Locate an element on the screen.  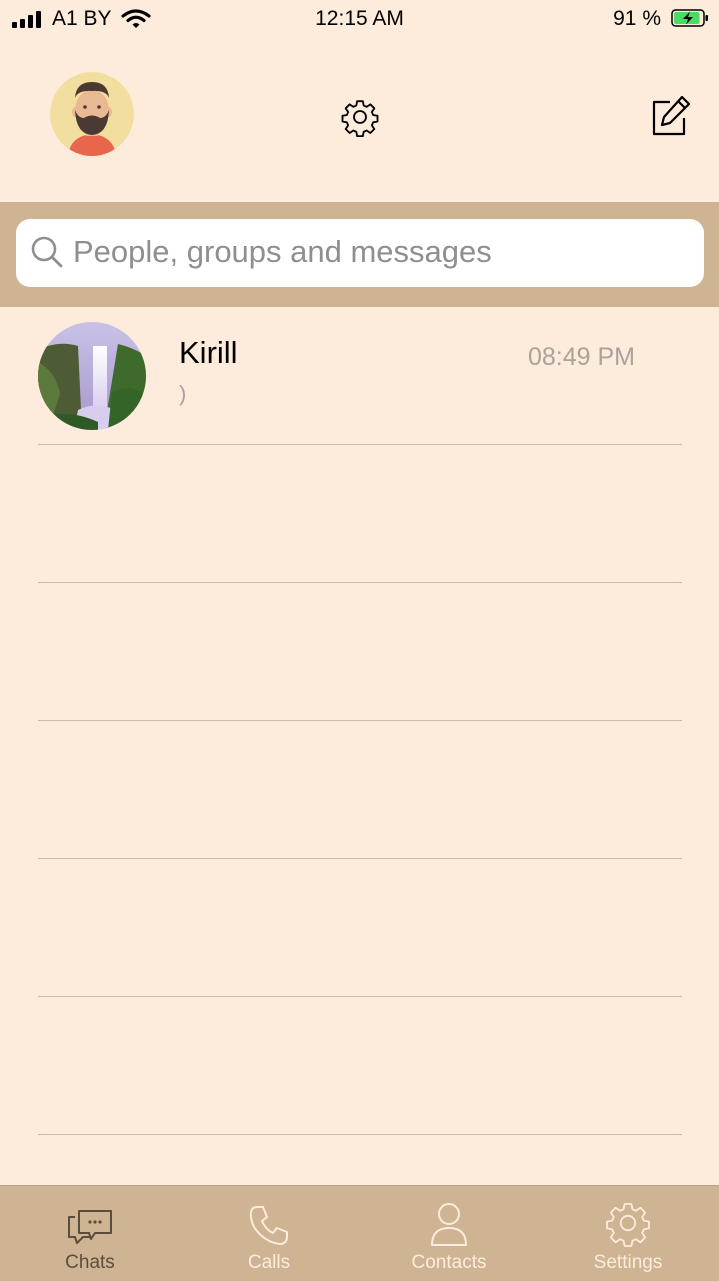
tab-label: Chats is located at coordinates (90, 1262).